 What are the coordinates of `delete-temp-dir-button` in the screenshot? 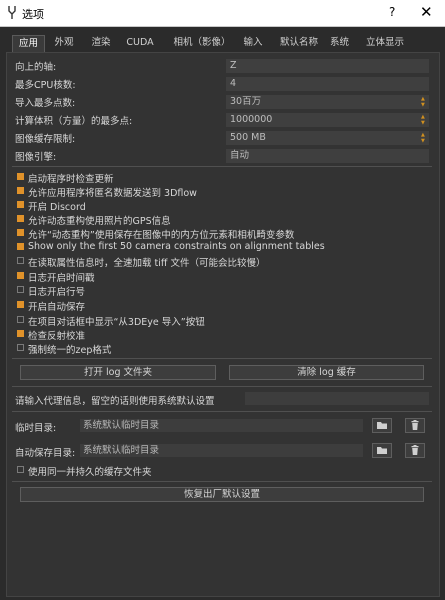 It's located at (415, 425).